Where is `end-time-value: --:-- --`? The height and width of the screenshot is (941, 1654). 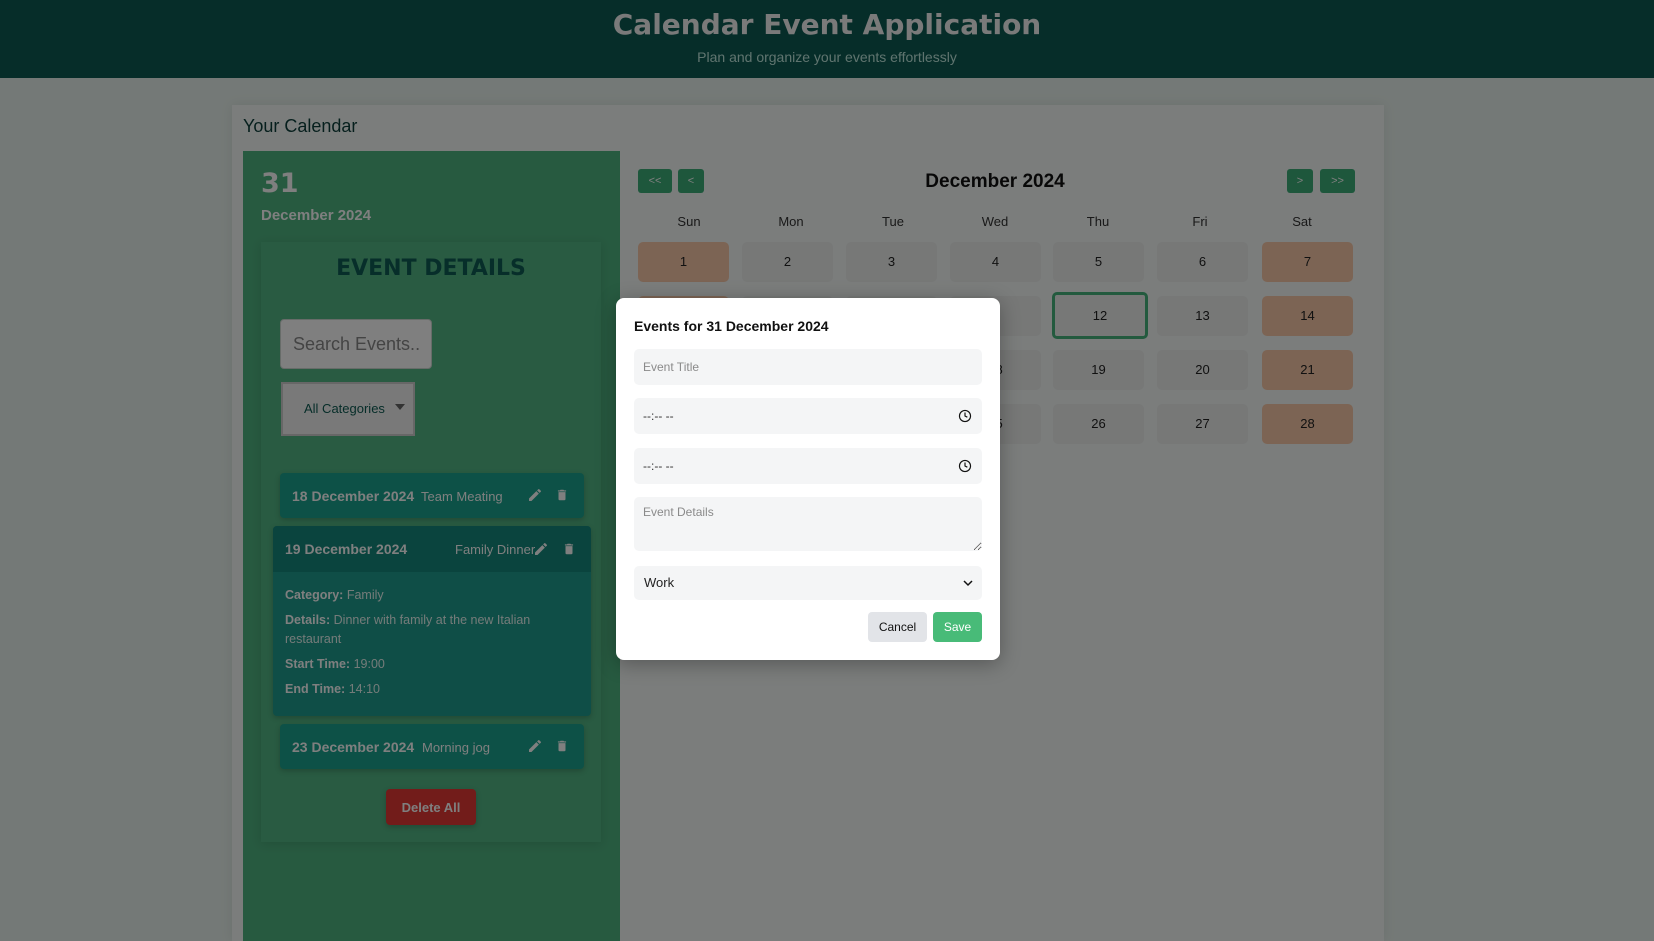 end-time-value: --:-- -- is located at coordinates (658, 466).